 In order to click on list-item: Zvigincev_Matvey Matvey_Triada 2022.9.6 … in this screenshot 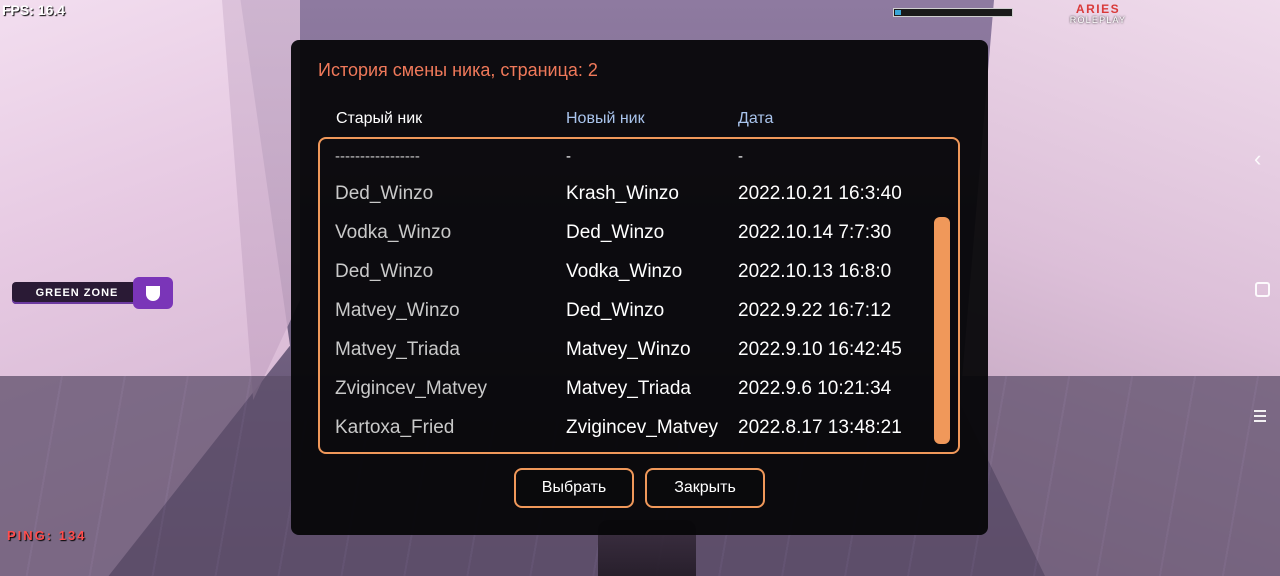, I will do `click(639, 388)`.